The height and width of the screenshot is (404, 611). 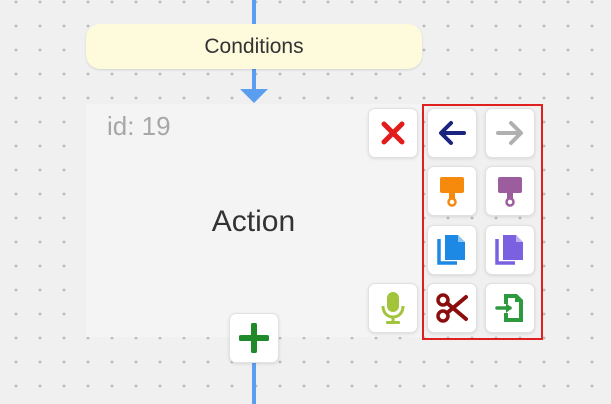 I want to click on plus-icon, so click(x=254, y=338).